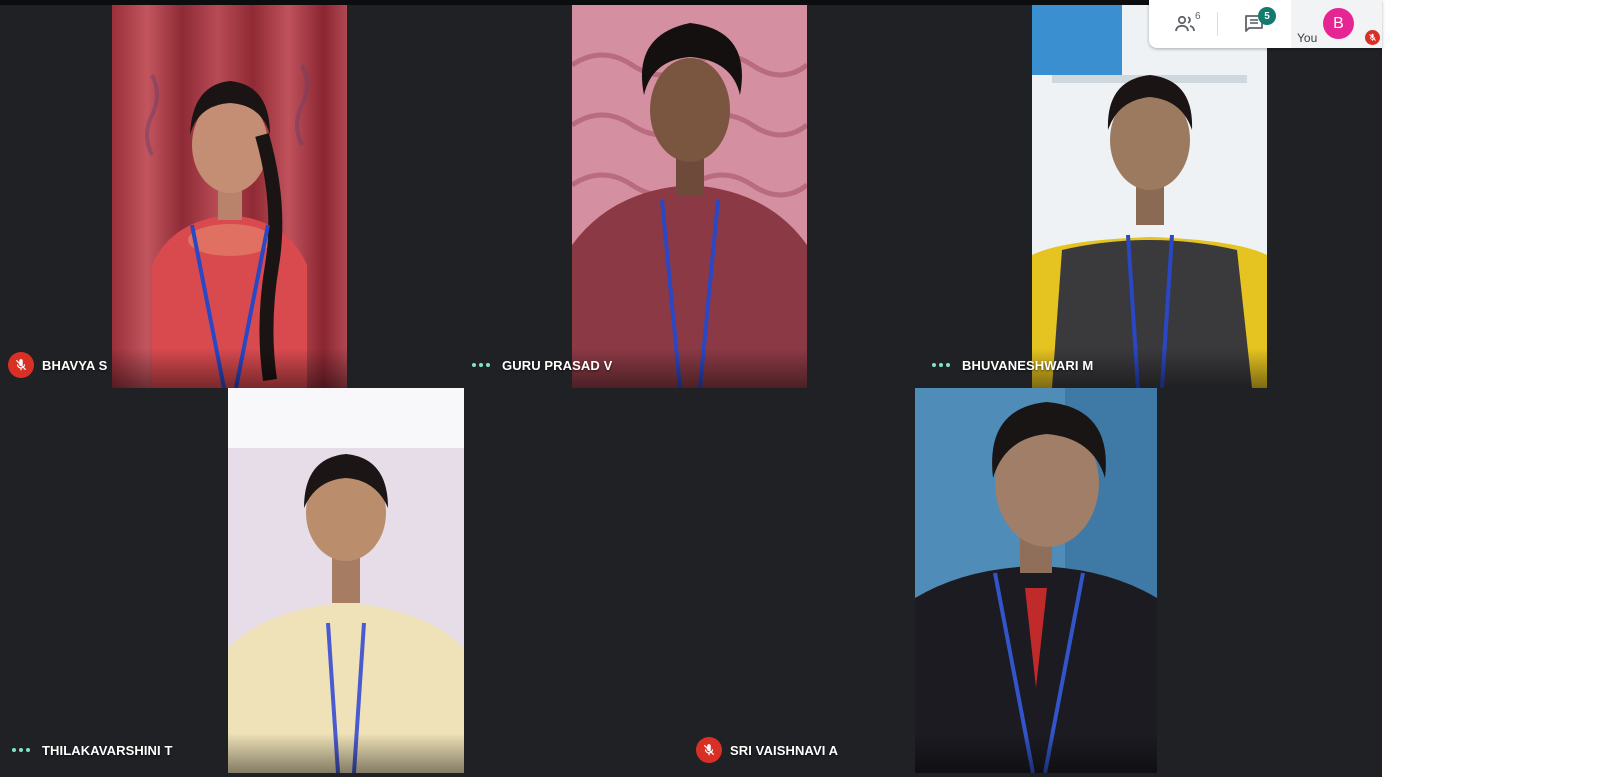  What do you see at coordinates (1267, 16) in the screenshot?
I see `chat-unread-badge: 5` at bounding box center [1267, 16].